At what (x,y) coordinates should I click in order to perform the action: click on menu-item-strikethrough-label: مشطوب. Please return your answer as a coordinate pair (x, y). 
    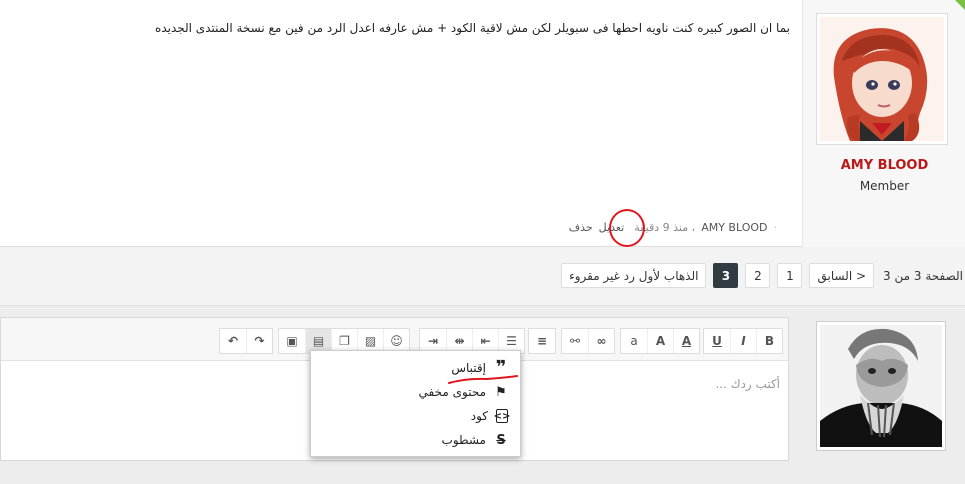
    Looking at the image, I should click on (463, 440).